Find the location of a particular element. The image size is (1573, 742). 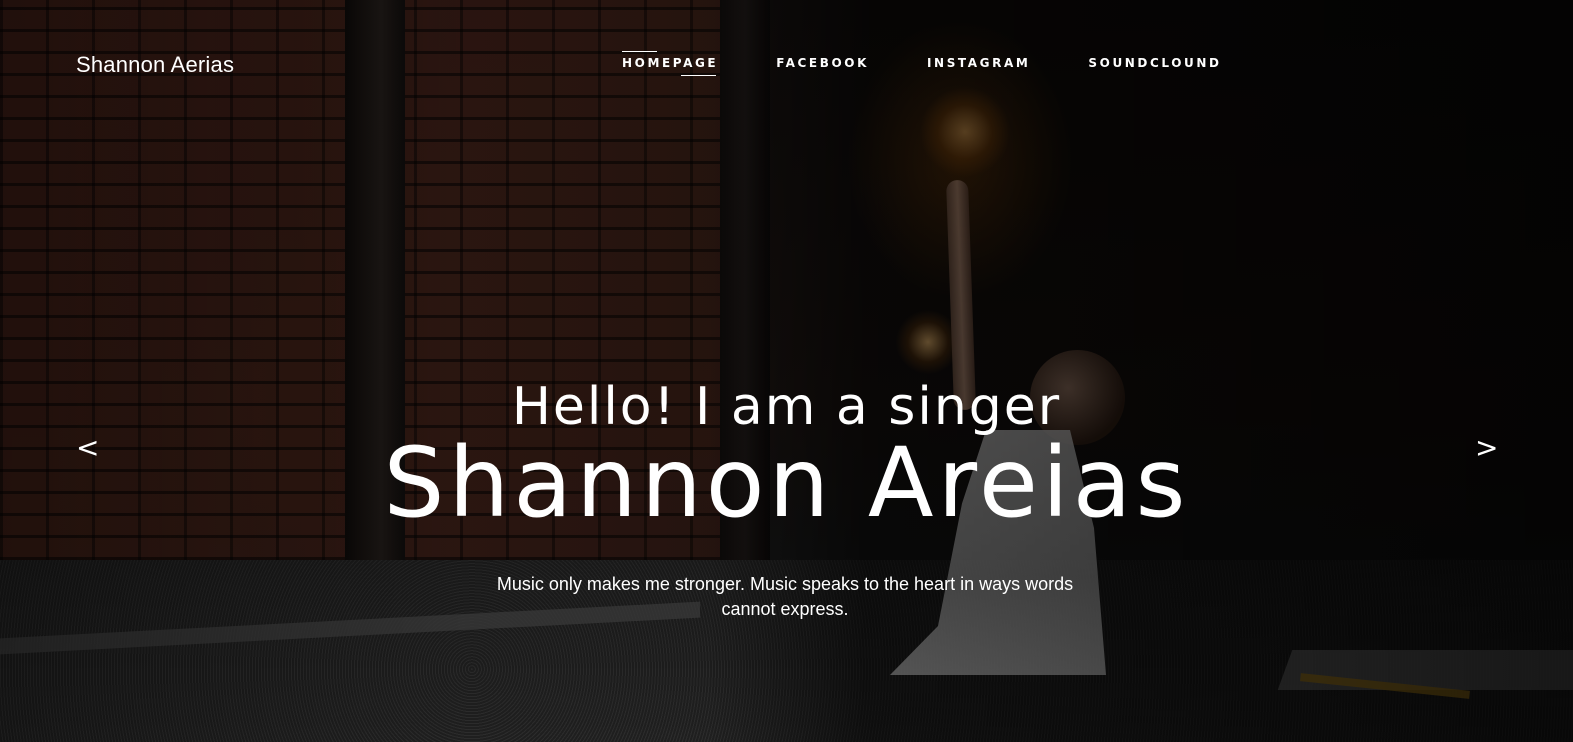

nav-item-homepage: HOMEPAGE is located at coordinates (670, 63).